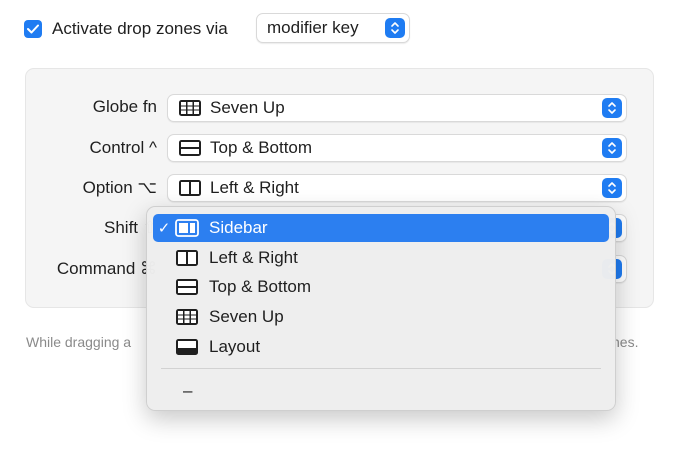 The image size is (680, 449). Describe the element at coordinates (119, 187) in the screenshot. I see `modifier-label-option: Option ⌥` at that location.